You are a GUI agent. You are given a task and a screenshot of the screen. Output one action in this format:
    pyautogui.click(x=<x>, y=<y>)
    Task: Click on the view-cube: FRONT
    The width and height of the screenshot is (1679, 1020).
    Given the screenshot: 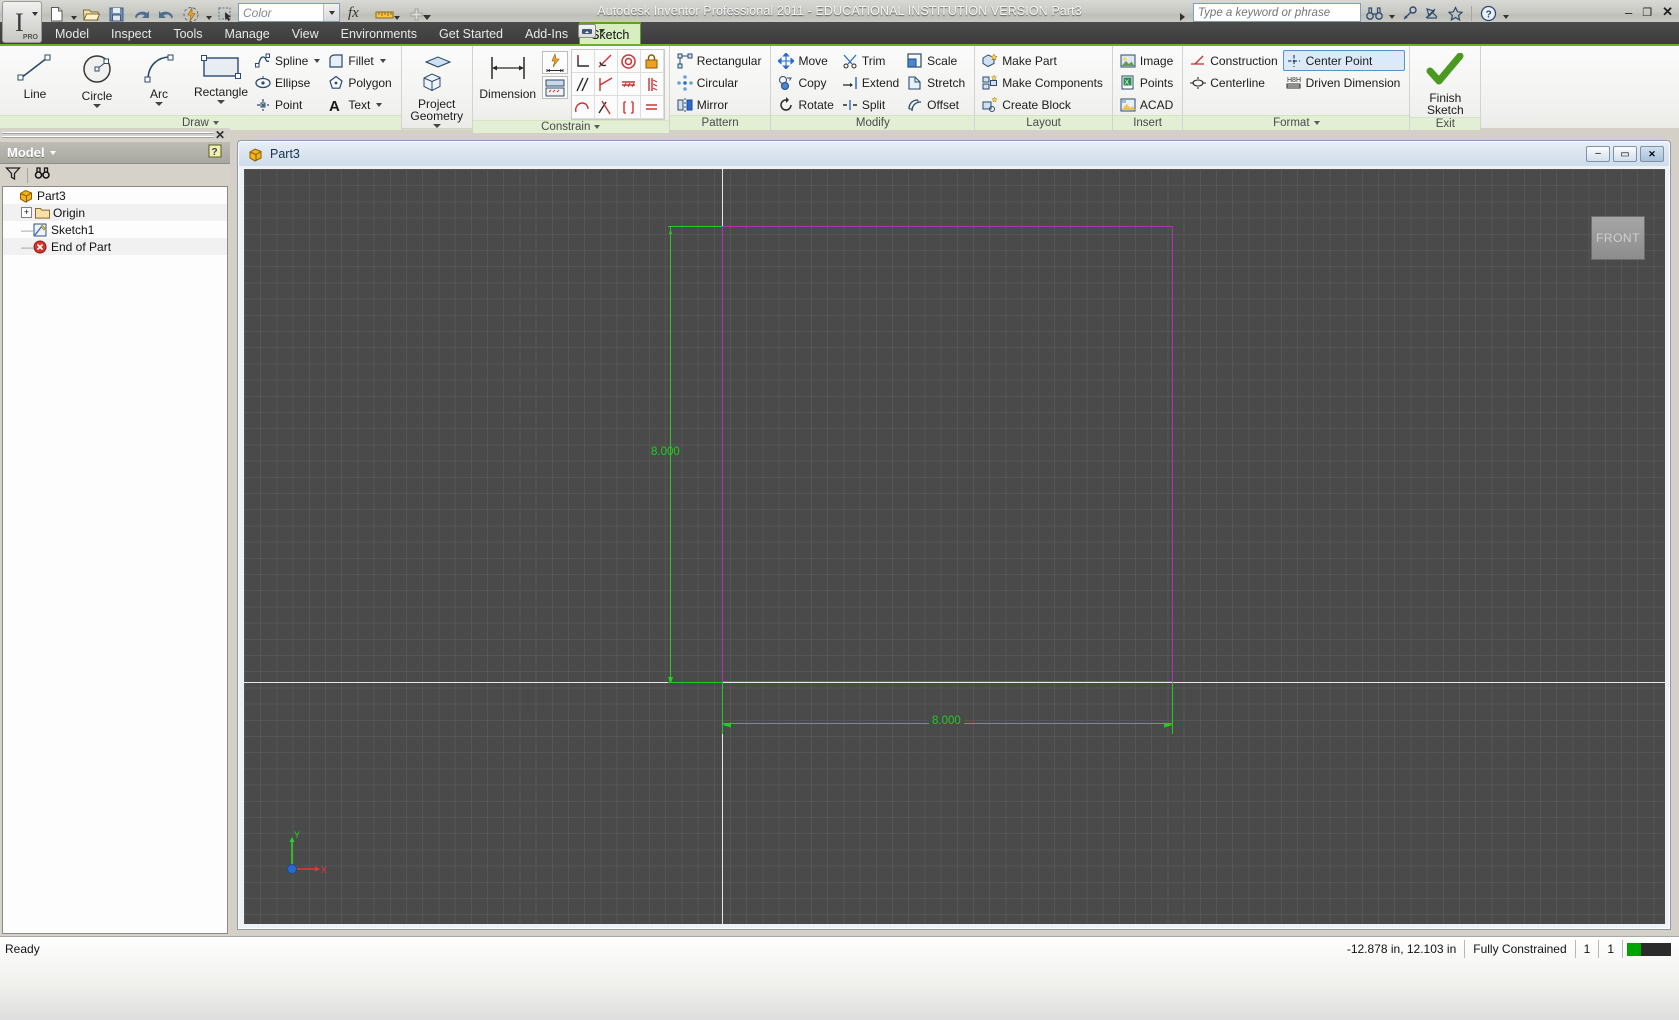 What is the action you would take?
    pyautogui.click(x=1618, y=238)
    